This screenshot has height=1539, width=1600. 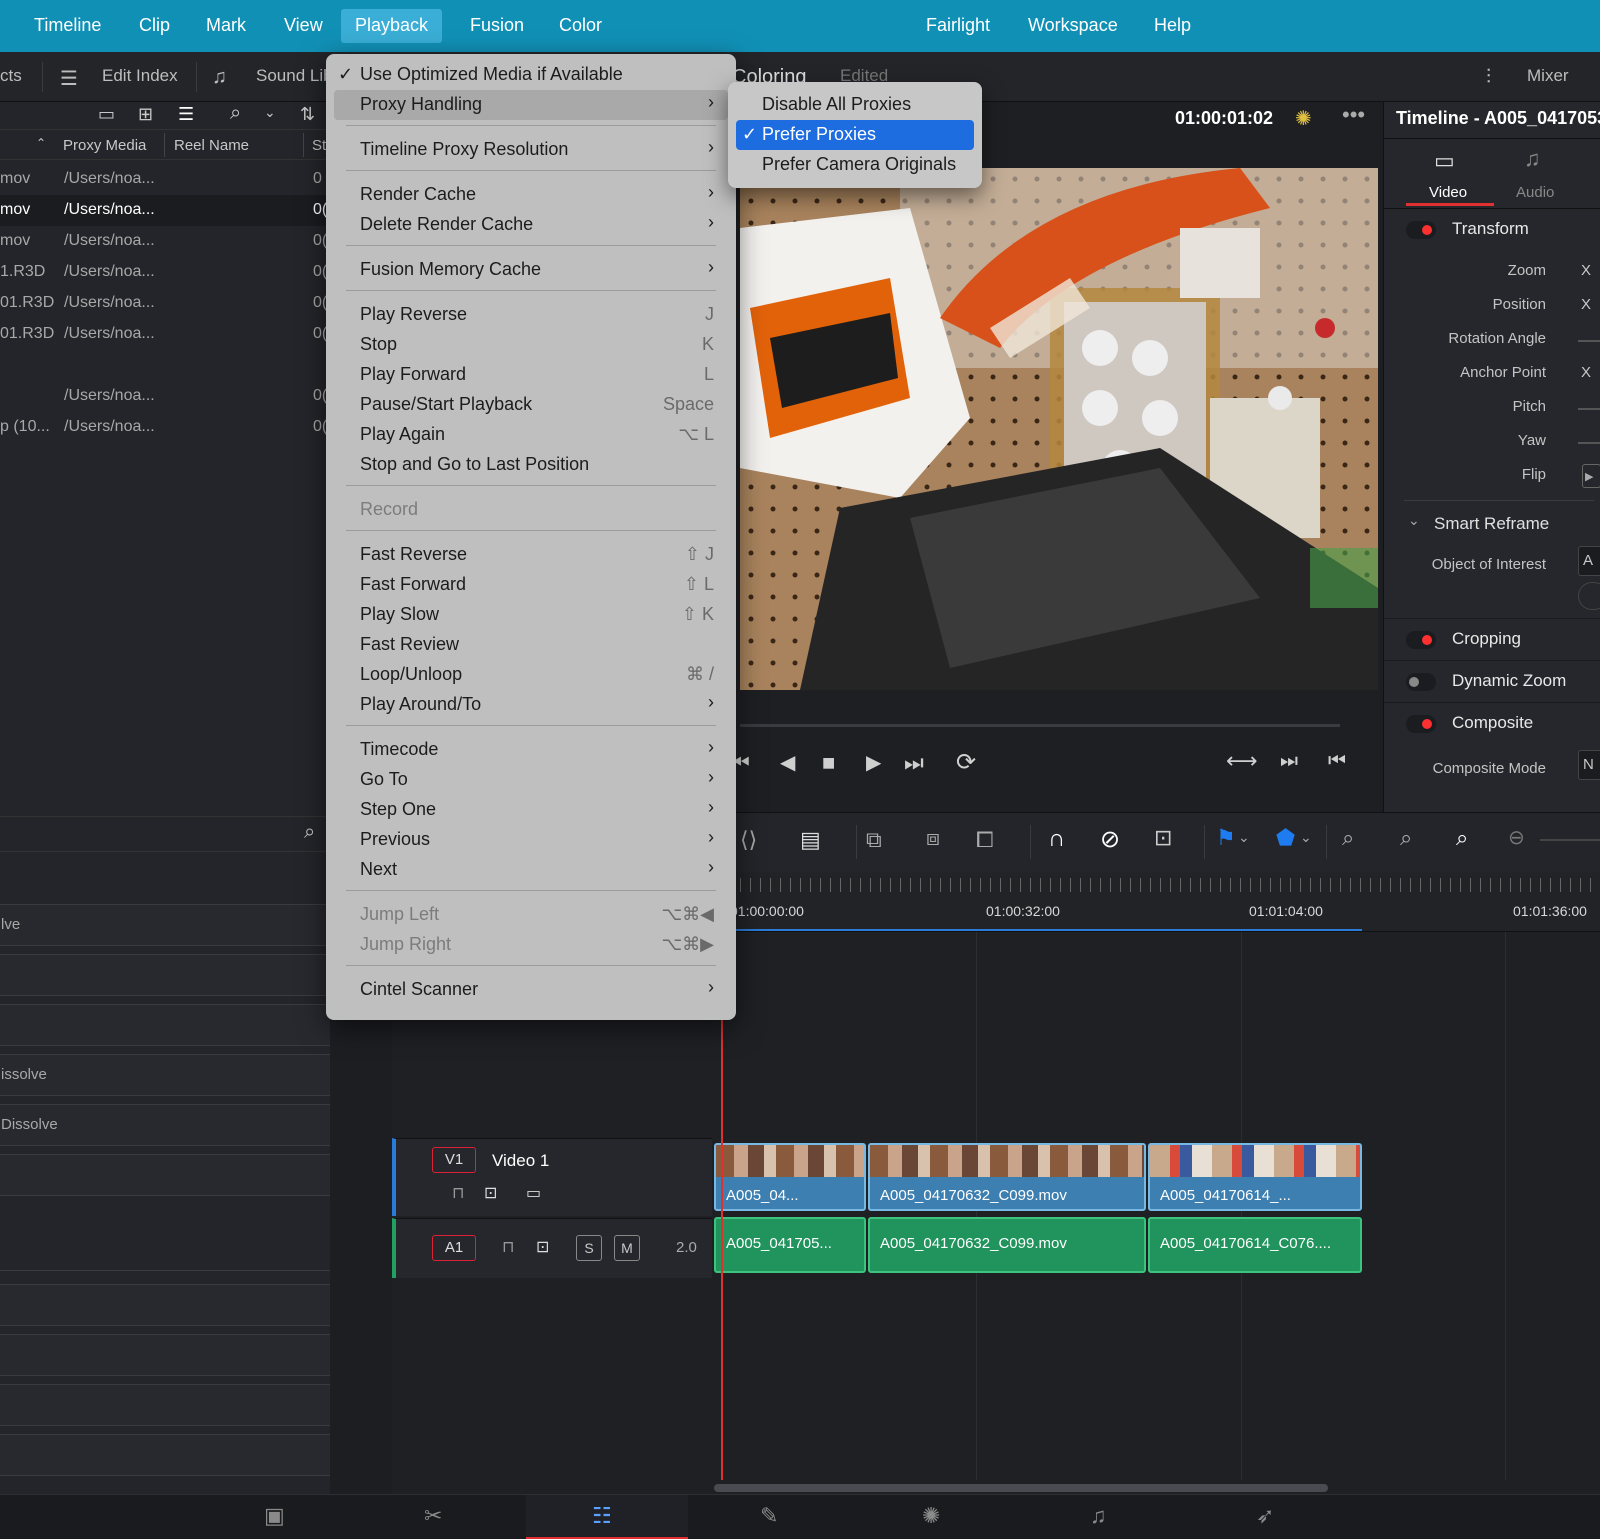 What do you see at coordinates (226, 26) in the screenshot?
I see `menu-mark: Mark` at bounding box center [226, 26].